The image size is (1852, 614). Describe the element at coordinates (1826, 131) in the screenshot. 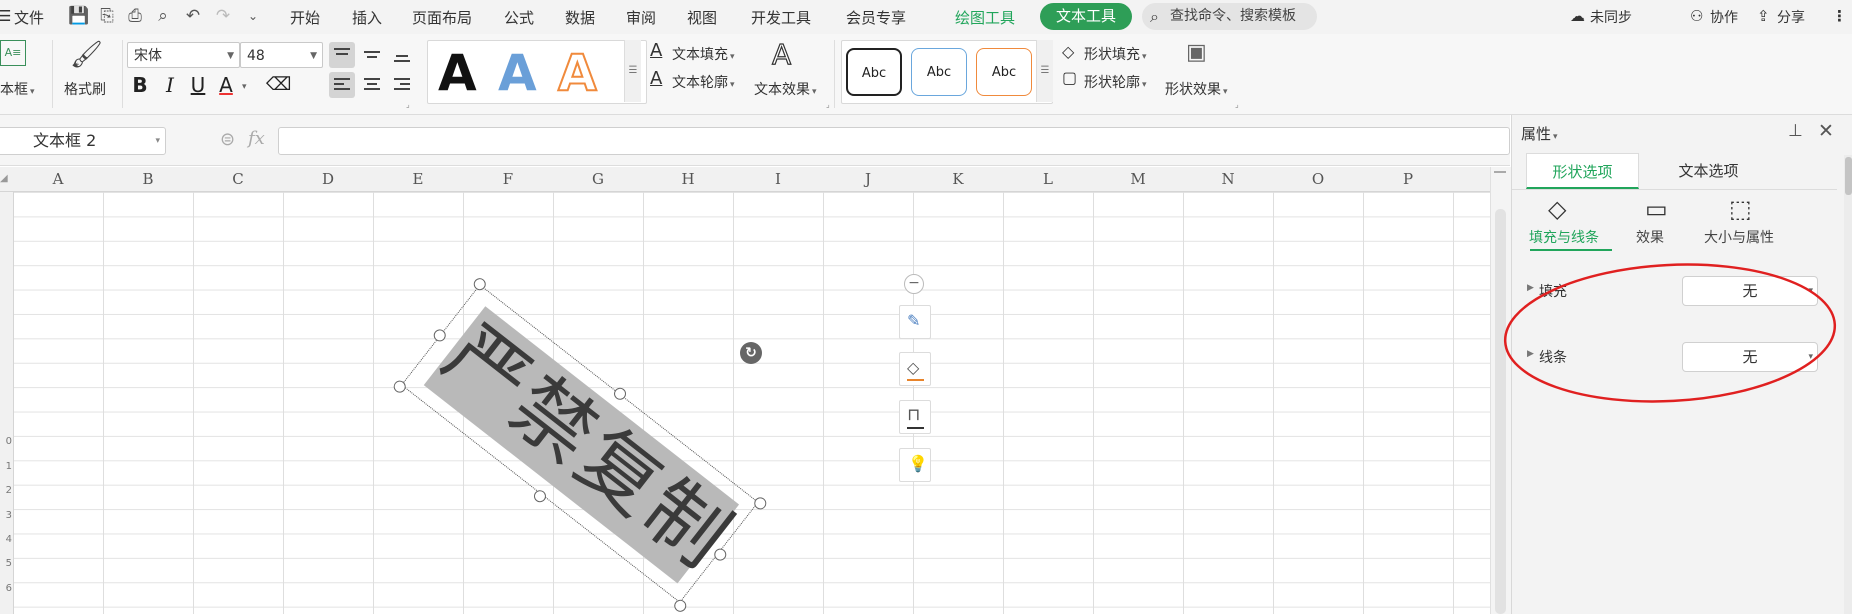

I see `close-icon: ✕` at that location.